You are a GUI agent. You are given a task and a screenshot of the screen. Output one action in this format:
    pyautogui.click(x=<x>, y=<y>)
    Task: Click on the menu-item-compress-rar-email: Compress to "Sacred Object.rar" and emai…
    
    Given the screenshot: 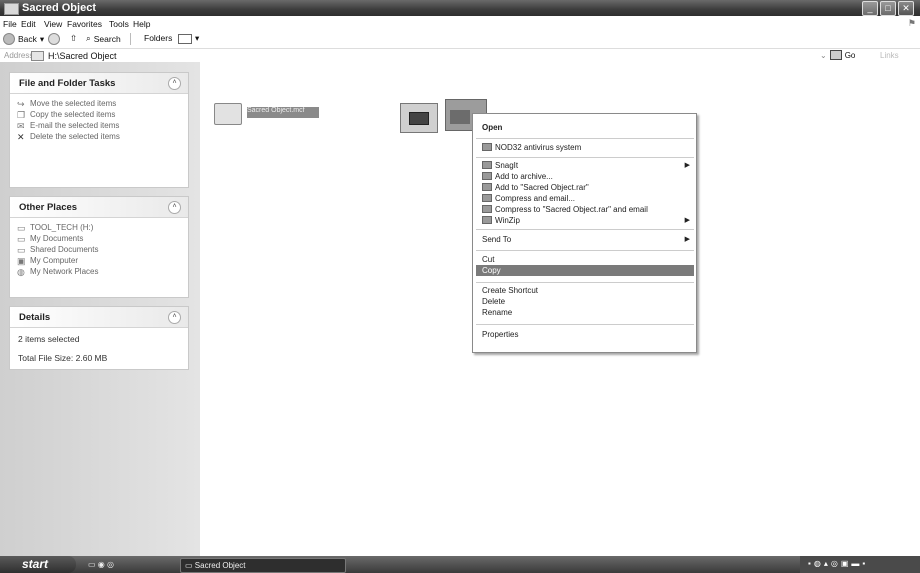 What is the action you would take?
    pyautogui.click(x=585, y=209)
    